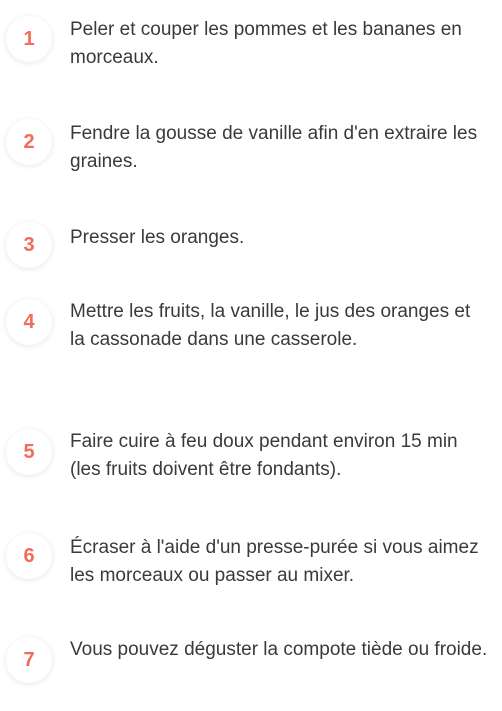 This screenshot has height=711, width=502. What do you see at coordinates (29, 245) in the screenshot?
I see `step-number-badge: 3` at bounding box center [29, 245].